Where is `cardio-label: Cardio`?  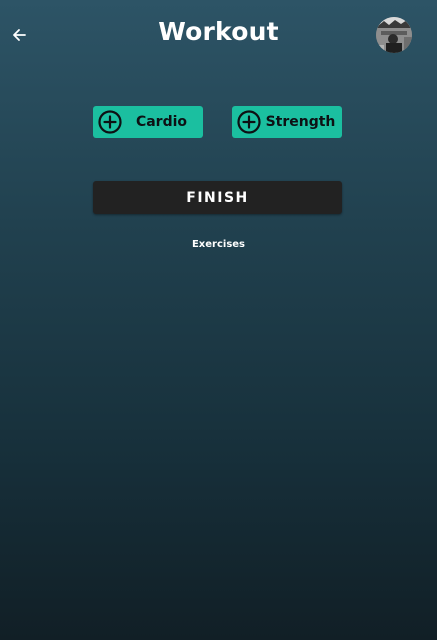 cardio-label: Cardio is located at coordinates (161, 122).